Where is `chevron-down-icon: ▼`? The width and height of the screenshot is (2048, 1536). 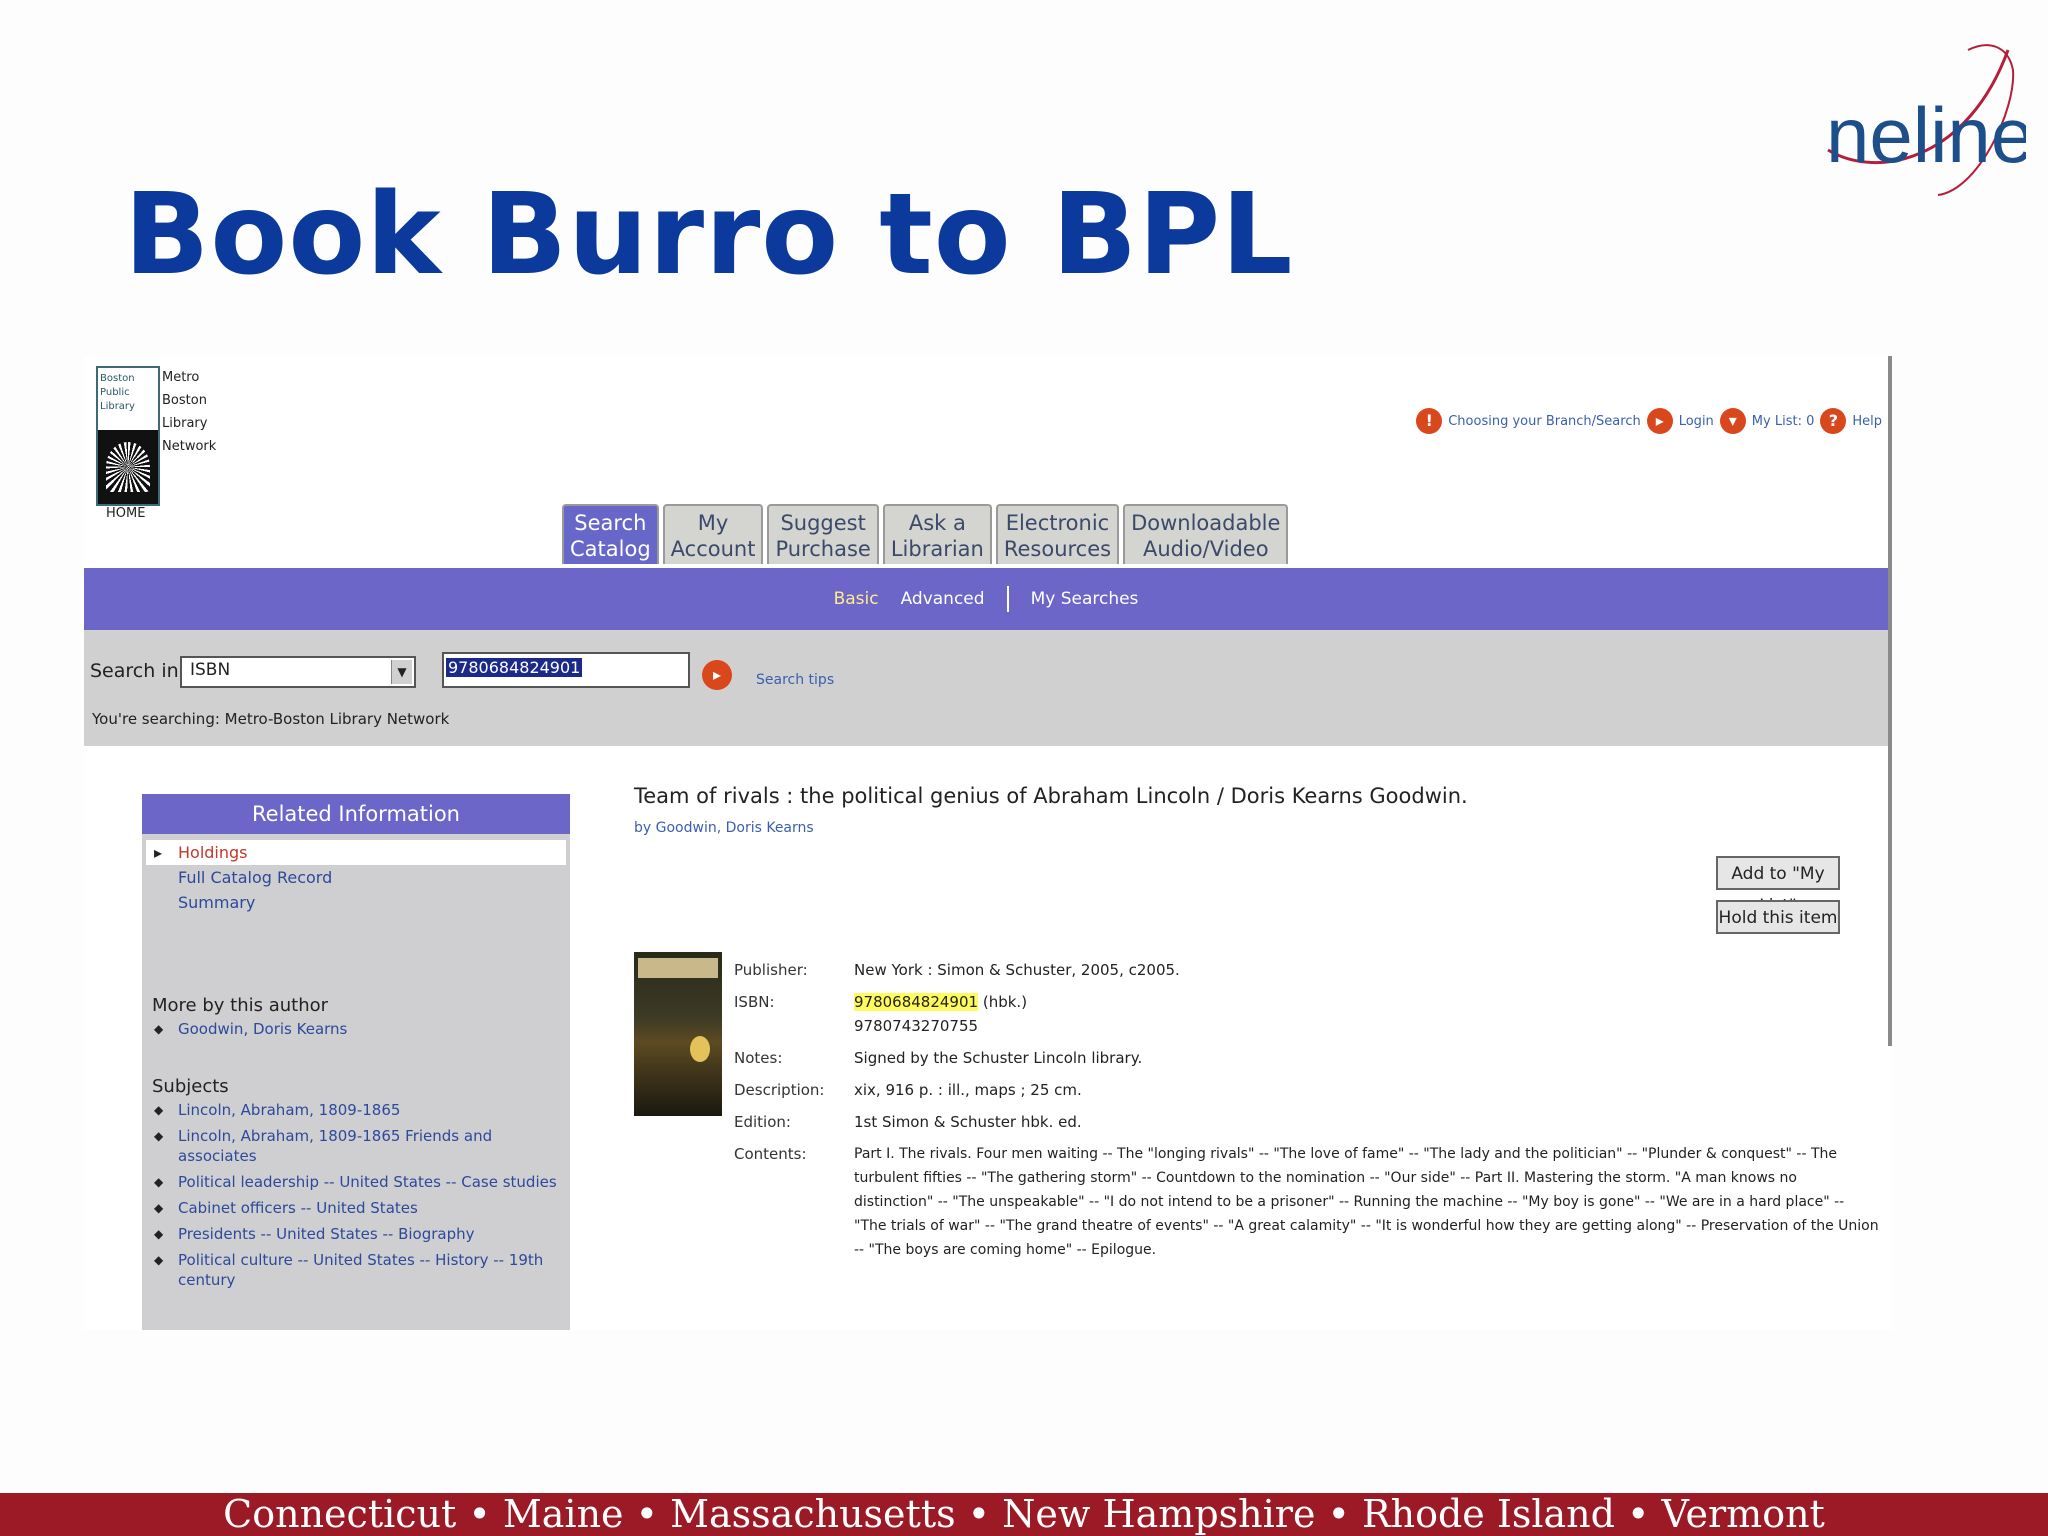
chevron-down-icon: ▼ is located at coordinates (401, 672).